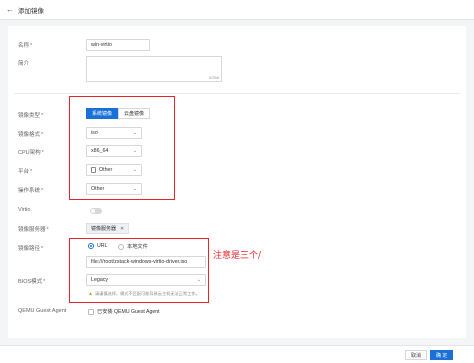 Image resolution: width=474 pixels, height=363 pixels. What do you see at coordinates (93, 211) in the screenshot?
I see `toggle-knob` at bounding box center [93, 211].